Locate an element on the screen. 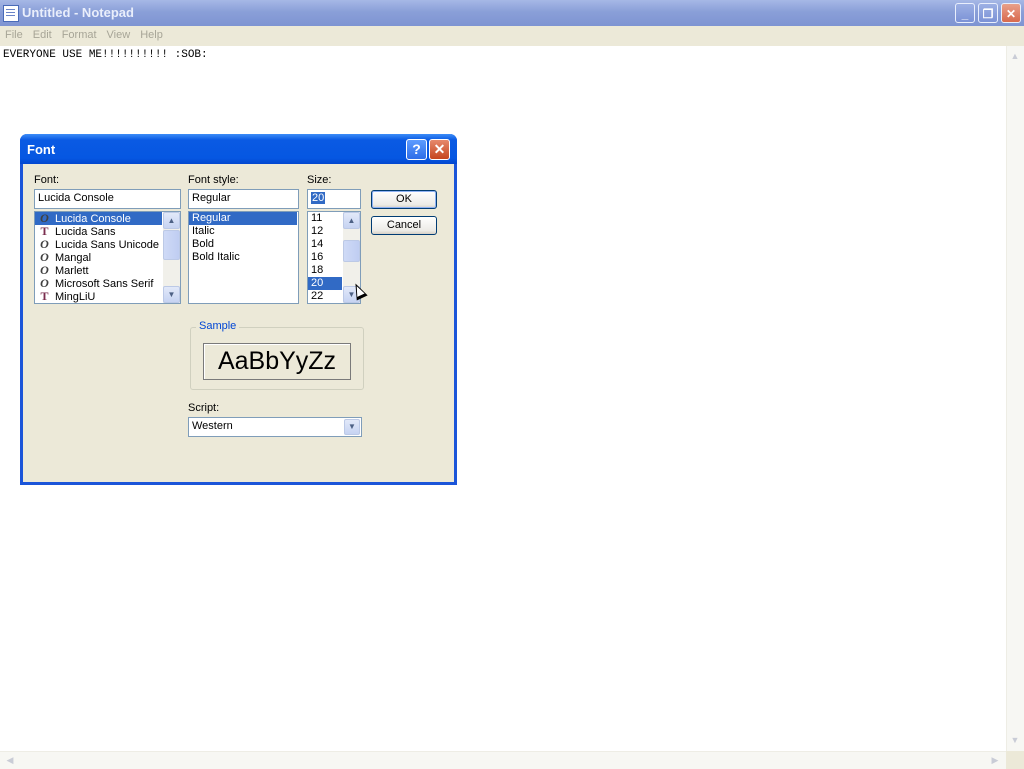 The height and width of the screenshot is (769, 1024). scroll-left-icon: ◀ is located at coordinates (10, 760).